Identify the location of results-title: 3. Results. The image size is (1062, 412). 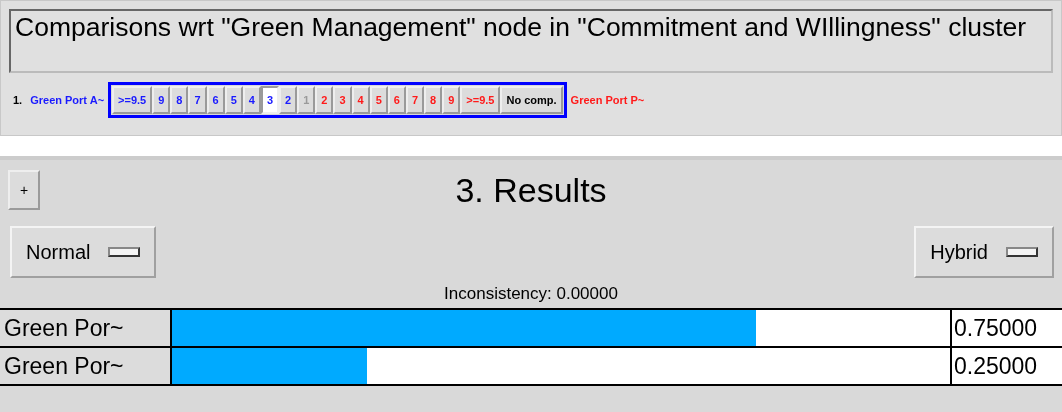
(531, 190).